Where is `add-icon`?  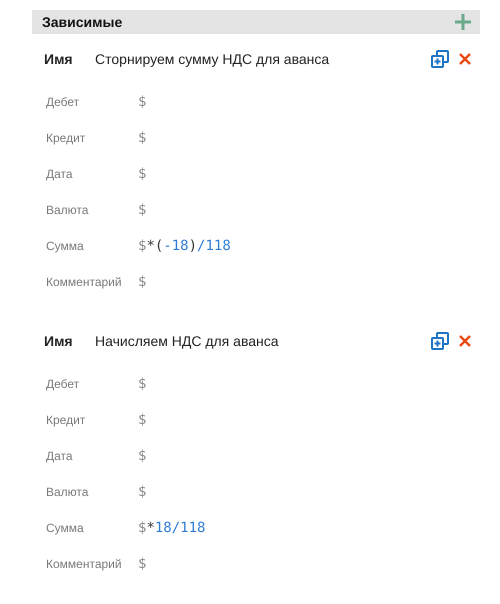
add-icon is located at coordinates (463, 22).